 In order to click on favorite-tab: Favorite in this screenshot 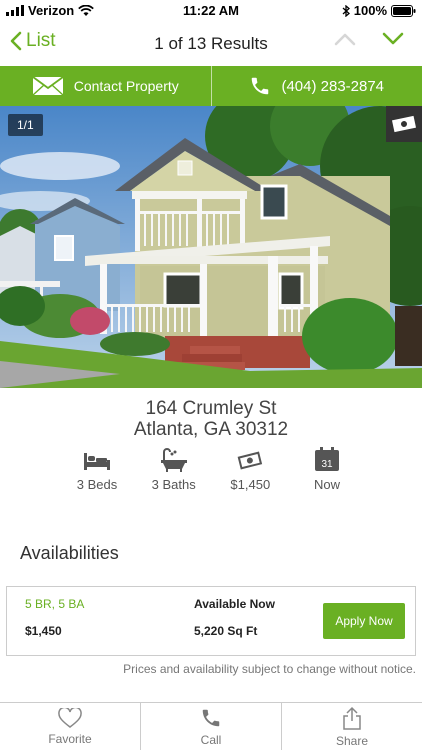, I will do `click(70, 726)`.